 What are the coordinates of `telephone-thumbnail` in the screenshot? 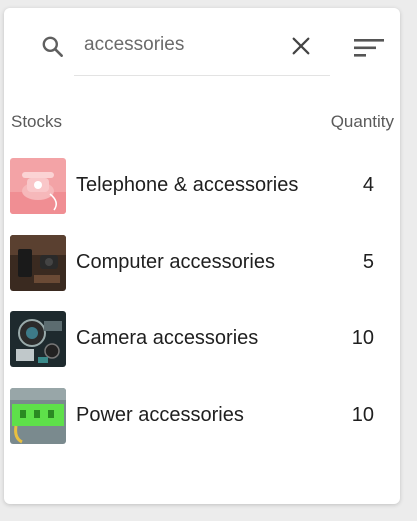 It's located at (38, 186).